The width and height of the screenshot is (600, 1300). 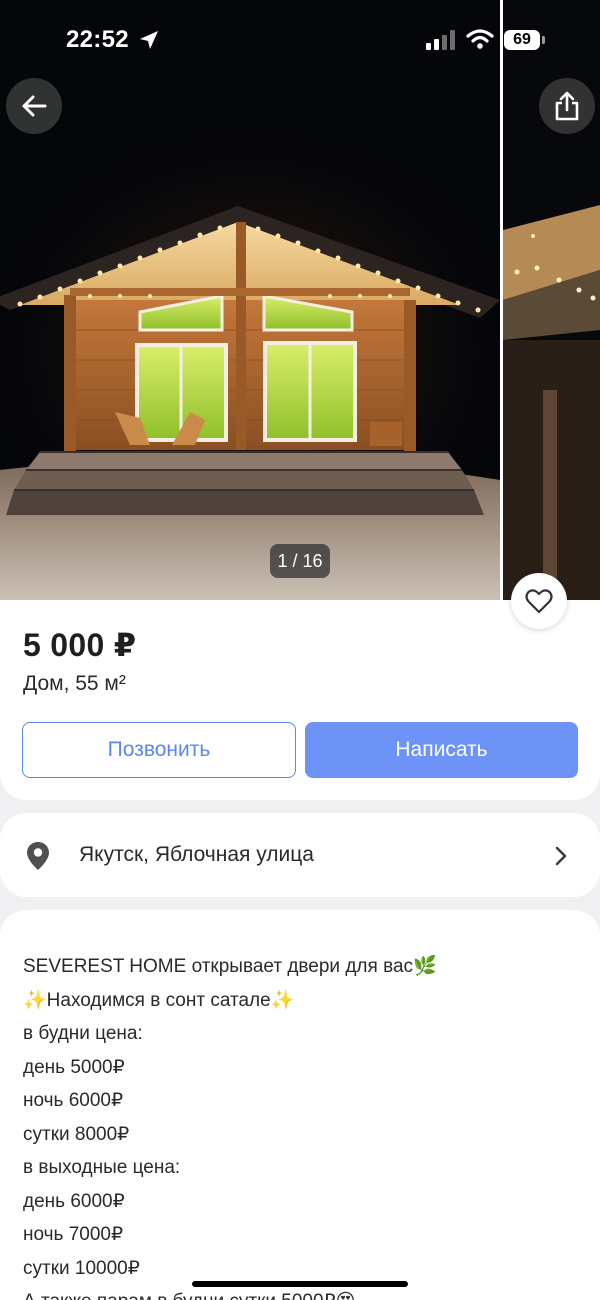 What do you see at coordinates (300, 1284) in the screenshot?
I see `home-indicator` at bounding box center [300, 1284].